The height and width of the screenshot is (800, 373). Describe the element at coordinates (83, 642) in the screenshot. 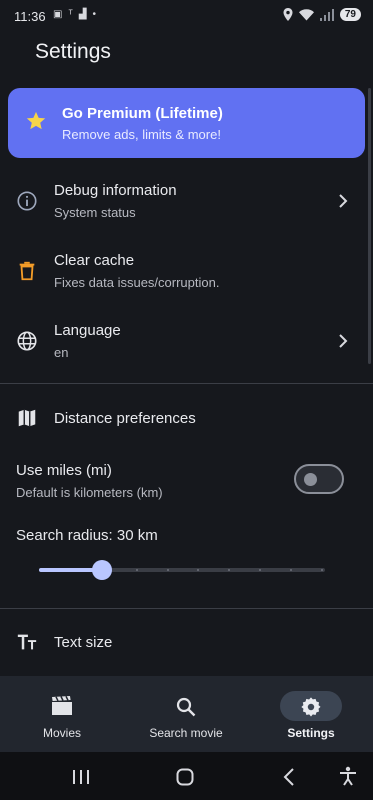

I see `text-size-title: Text size` at that location.